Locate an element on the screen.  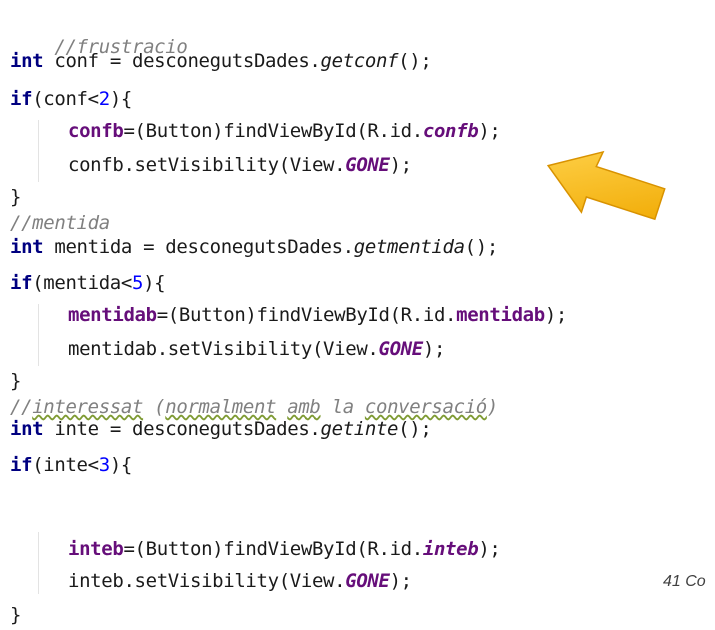
code-line-confb-assign: confb=(Button)findViewById(R.id.confb); is located at coordinates (284, 131).